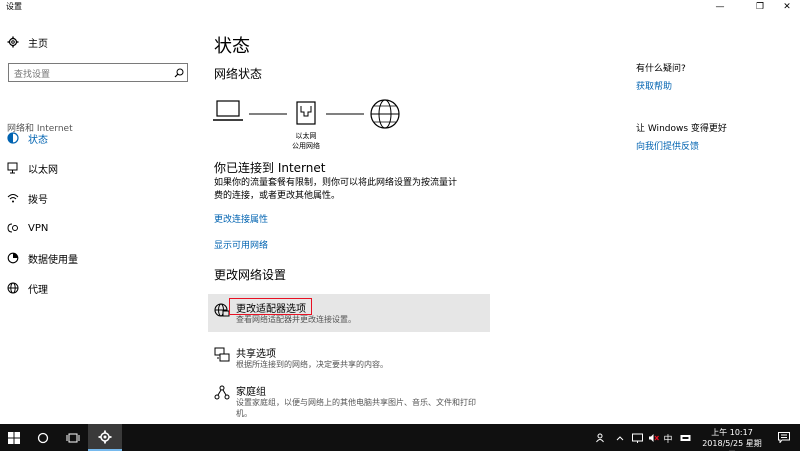 The width and height of the screenshot is (800, 451). What do you see at coordinates (732, 444) in the screenshot?
I see `clock-date: 2018/5/25 星期五` at bounding box center [732, 444].